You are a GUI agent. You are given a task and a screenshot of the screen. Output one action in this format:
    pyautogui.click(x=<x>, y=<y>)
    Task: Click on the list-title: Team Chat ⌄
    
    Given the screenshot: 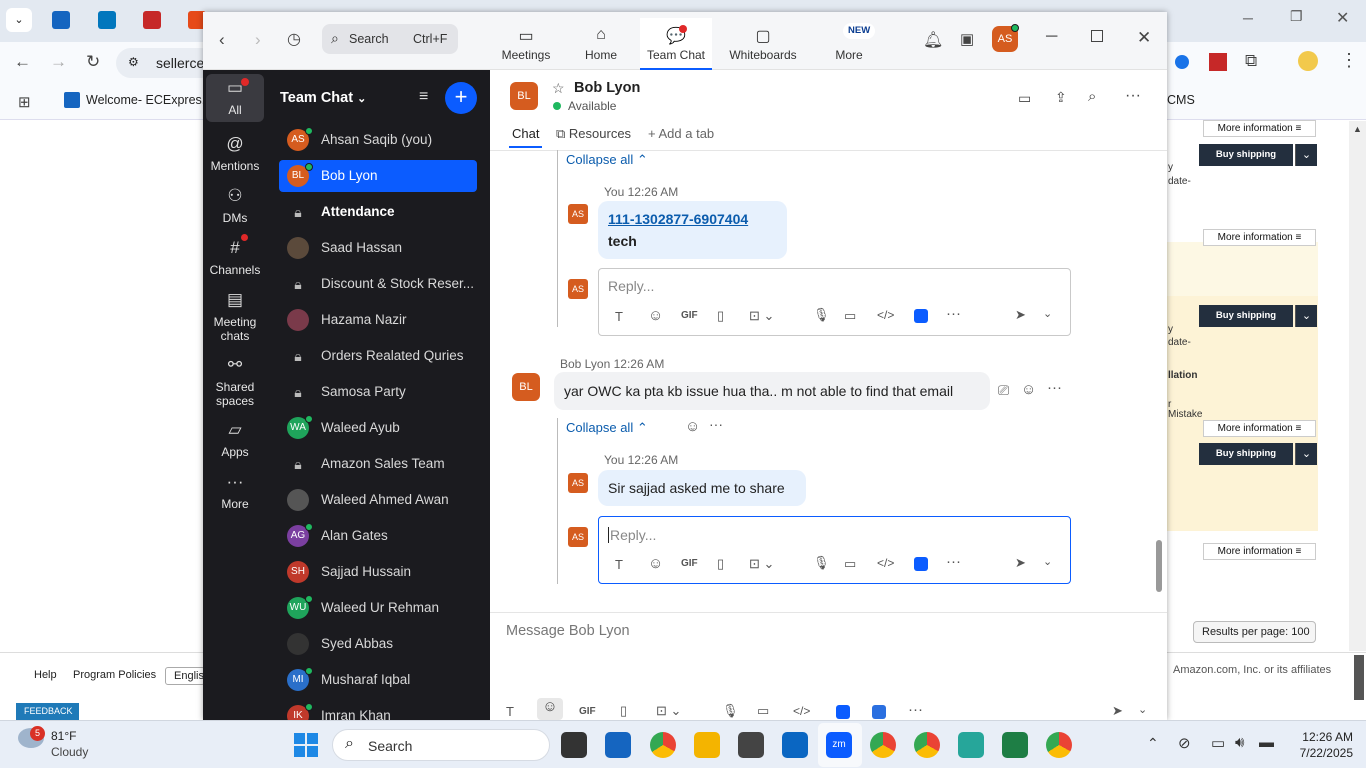 What is the action you would take?
    pyautogui.click(x=323, y=98)
    